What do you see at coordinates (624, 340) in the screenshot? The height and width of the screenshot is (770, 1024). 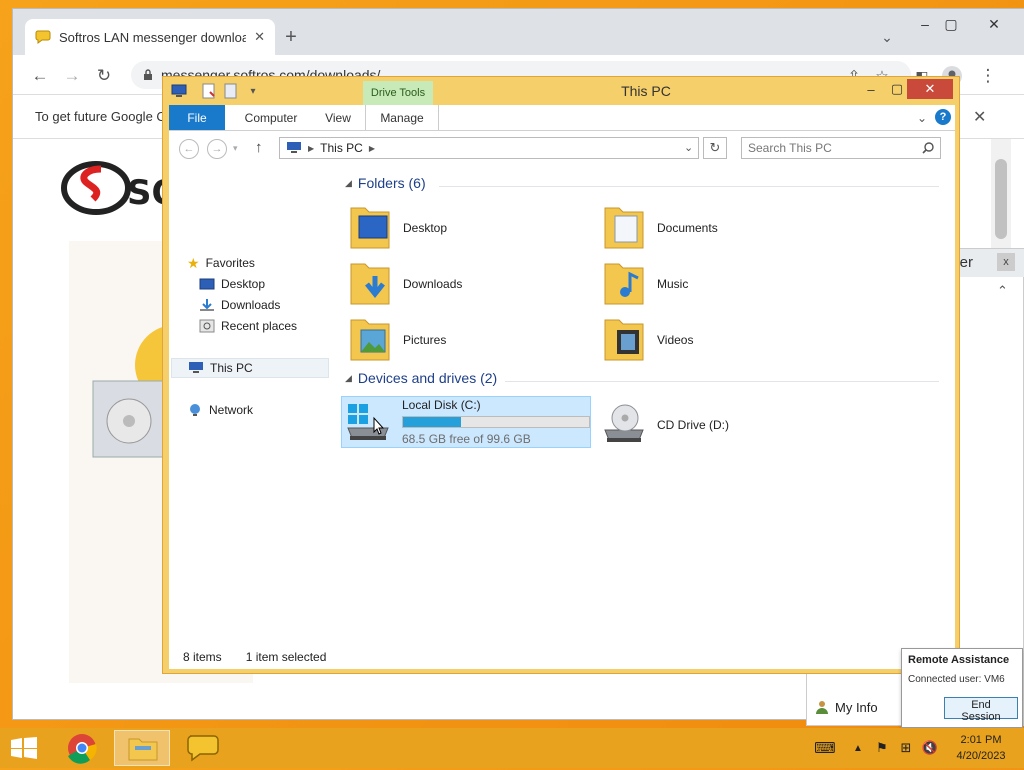 I see `videos-folder-icon` at bounding box center [624, 340].